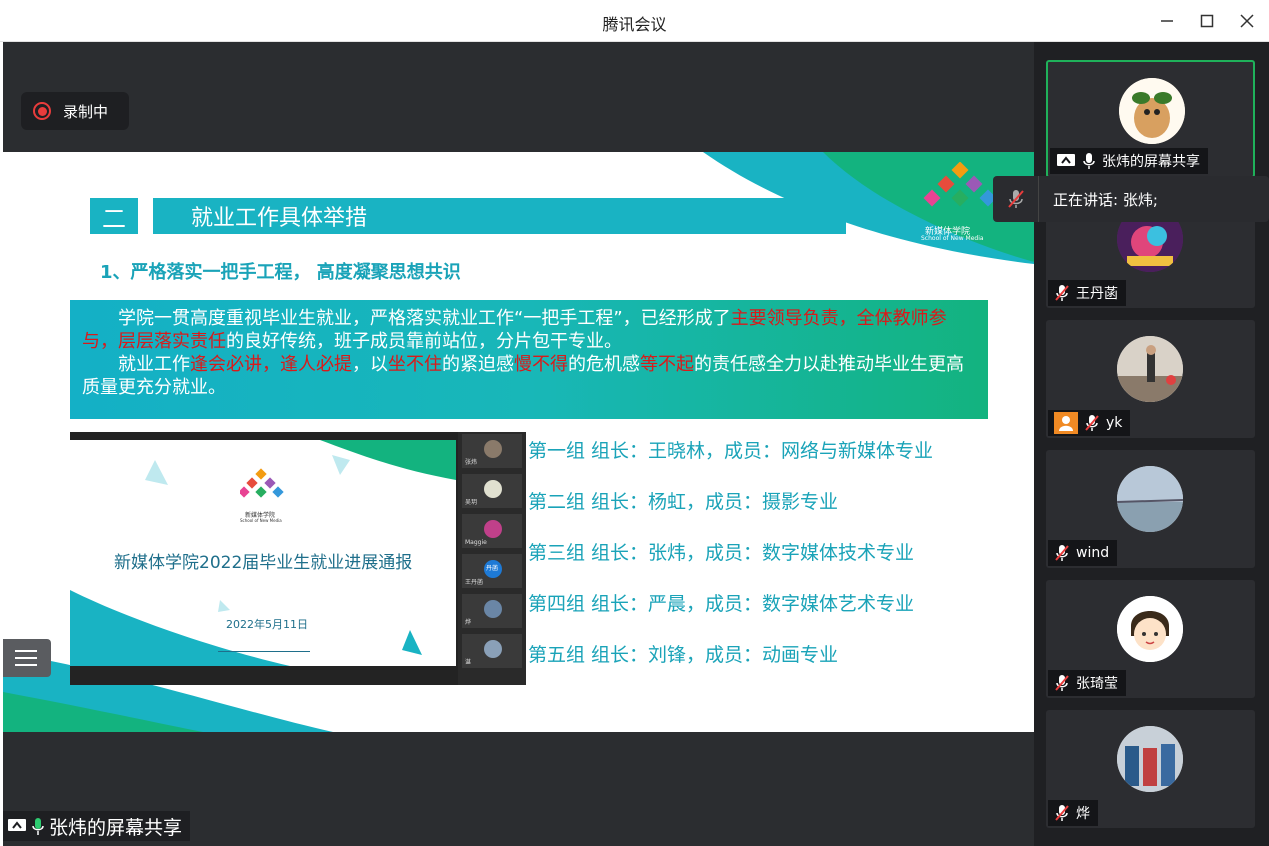 This screenshot has width=1269, height=846. I want to click on group-item-4: 第四组 组长：严晨，成员：数字媒体艺术专业, so click(721, 604).